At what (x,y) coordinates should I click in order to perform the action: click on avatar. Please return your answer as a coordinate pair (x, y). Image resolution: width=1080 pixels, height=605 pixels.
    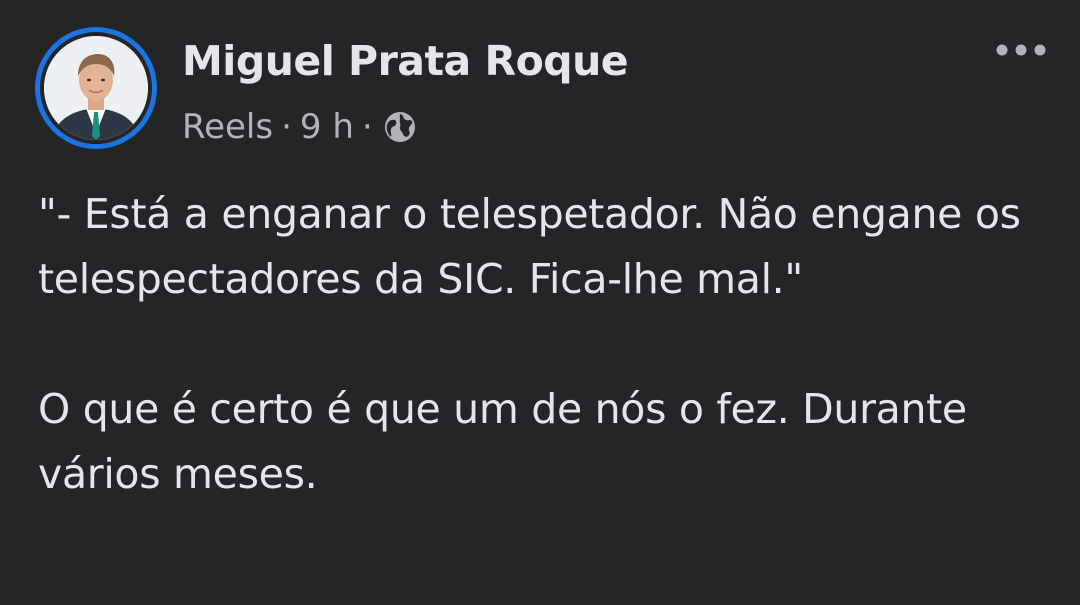
    Looking at the image, I should click on (96, 88).